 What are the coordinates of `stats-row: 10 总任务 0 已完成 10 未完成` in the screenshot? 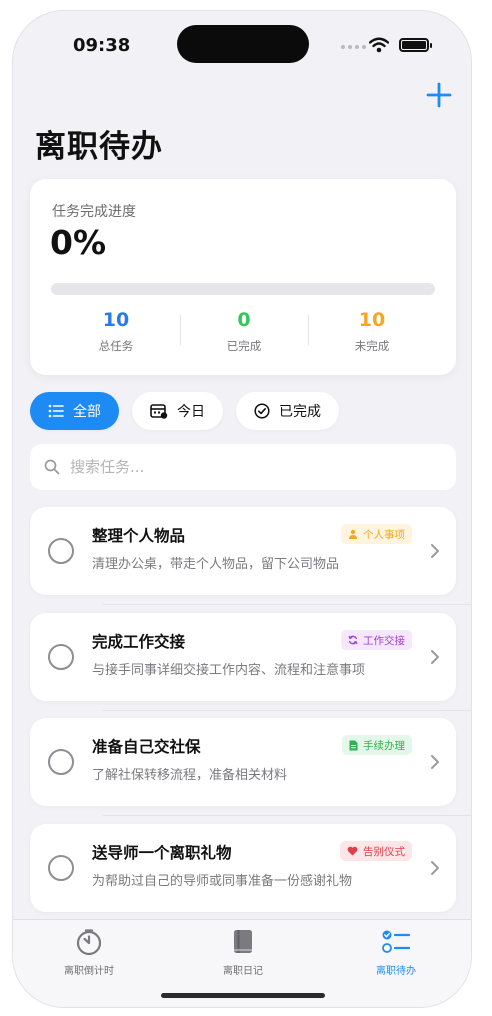 It's located at (244, 334).